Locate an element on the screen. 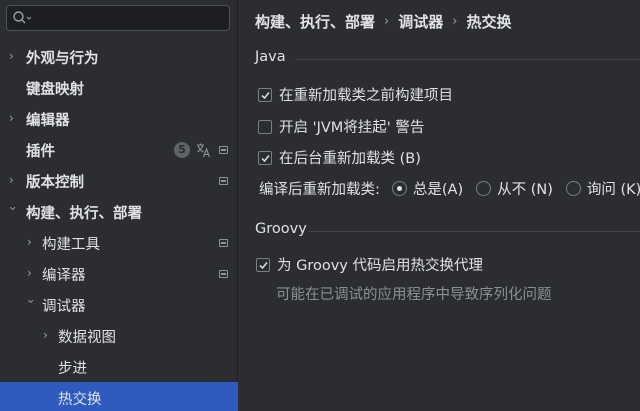  build-before-reload-checkbox is located at coordinates (265, 94).